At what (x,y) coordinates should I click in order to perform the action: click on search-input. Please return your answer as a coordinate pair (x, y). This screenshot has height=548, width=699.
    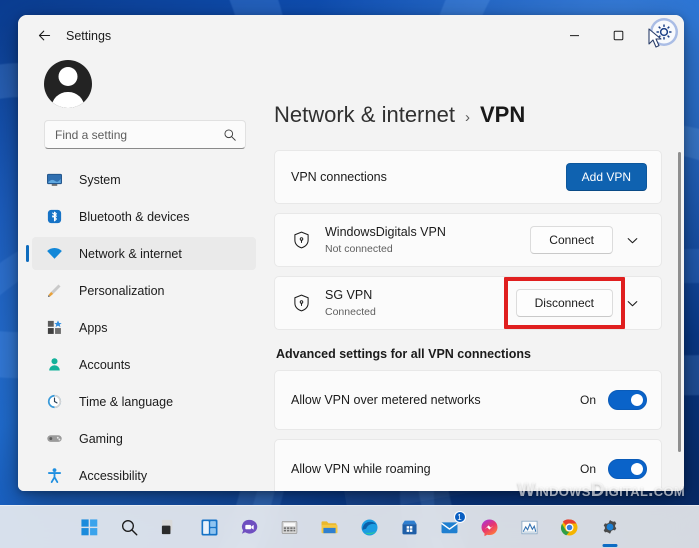
    Looking at the image, I should click on (139, 134).